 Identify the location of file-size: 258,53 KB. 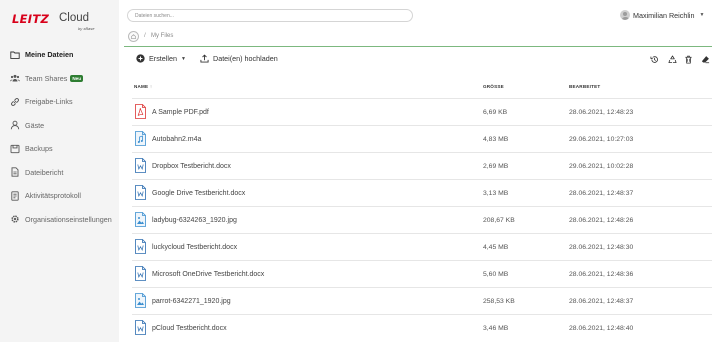
(499, 301).